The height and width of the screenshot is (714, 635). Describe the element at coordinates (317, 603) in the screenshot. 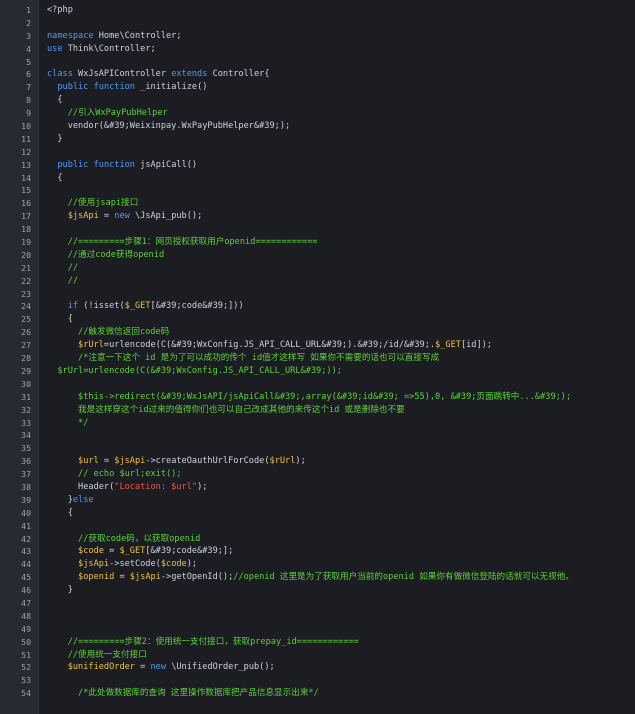

I see `code-line: 47` at that location.